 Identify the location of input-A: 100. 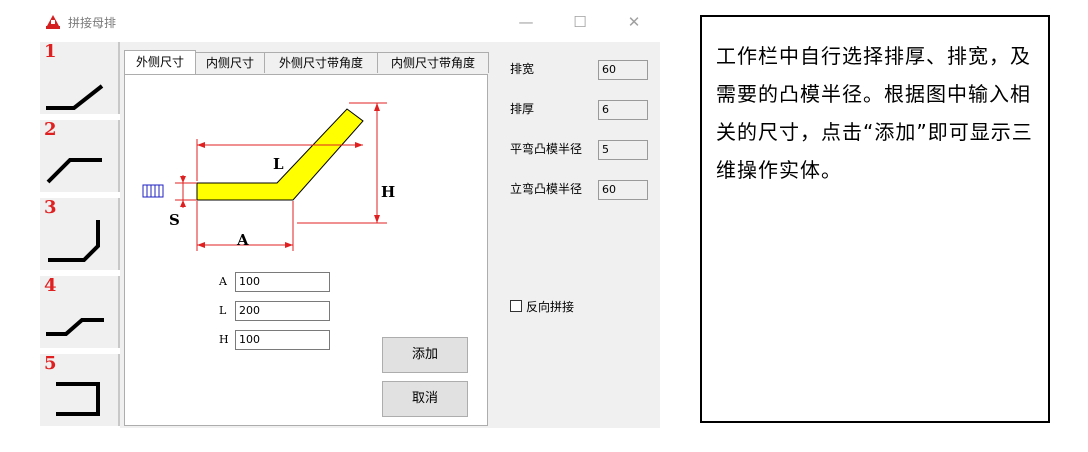
(282, 282).